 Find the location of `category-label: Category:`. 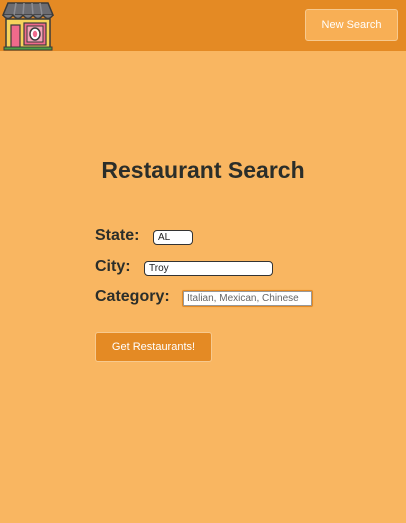

category-label: Category: is located at coordinates (132, 296).